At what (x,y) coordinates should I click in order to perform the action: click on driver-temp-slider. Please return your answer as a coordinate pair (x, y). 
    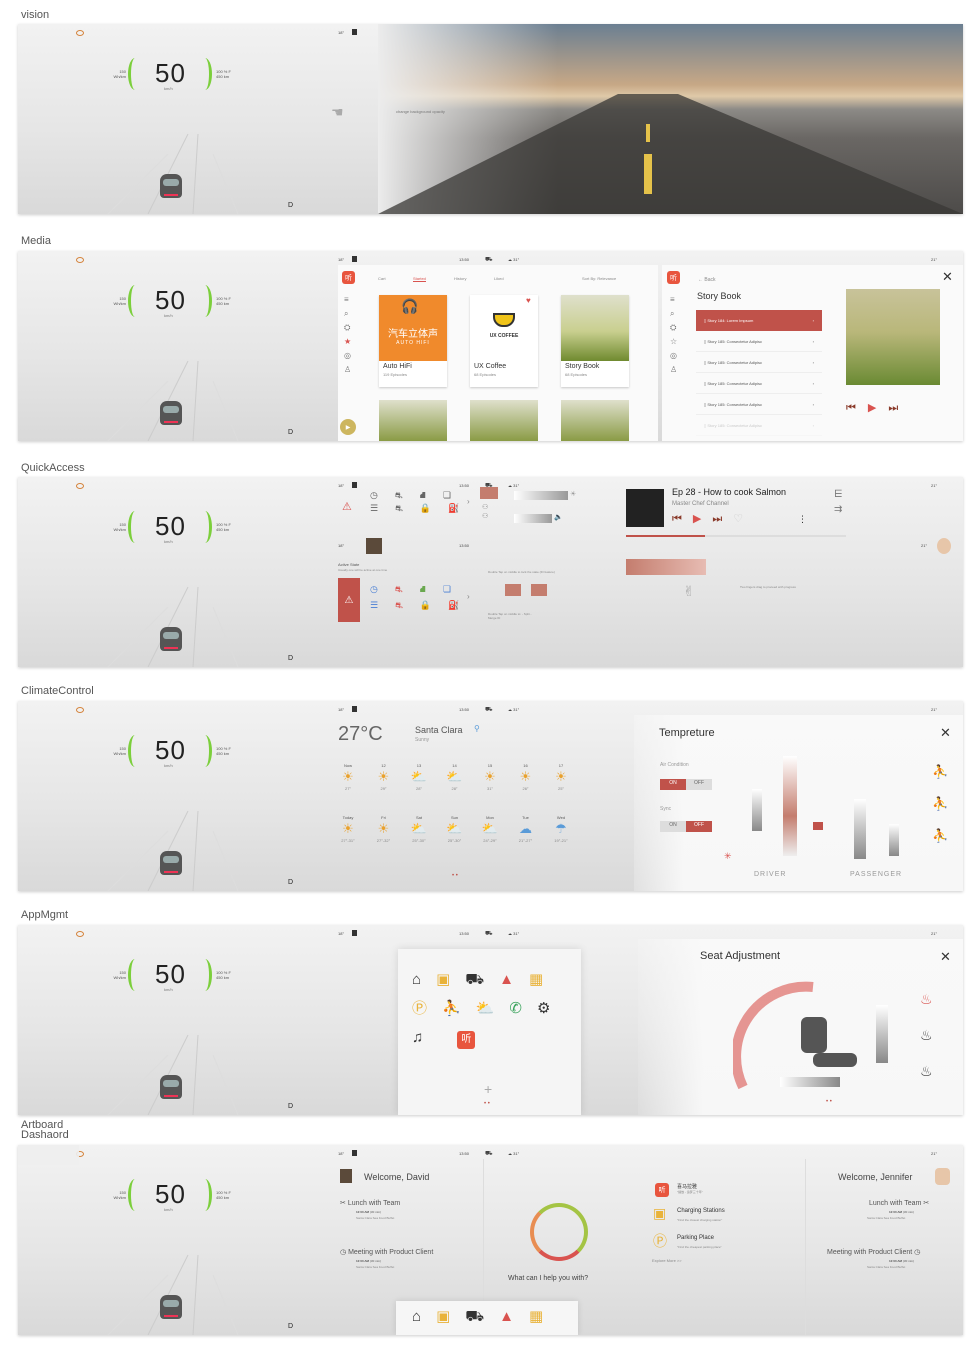
    Looking at the image, I should click on (790, 806).